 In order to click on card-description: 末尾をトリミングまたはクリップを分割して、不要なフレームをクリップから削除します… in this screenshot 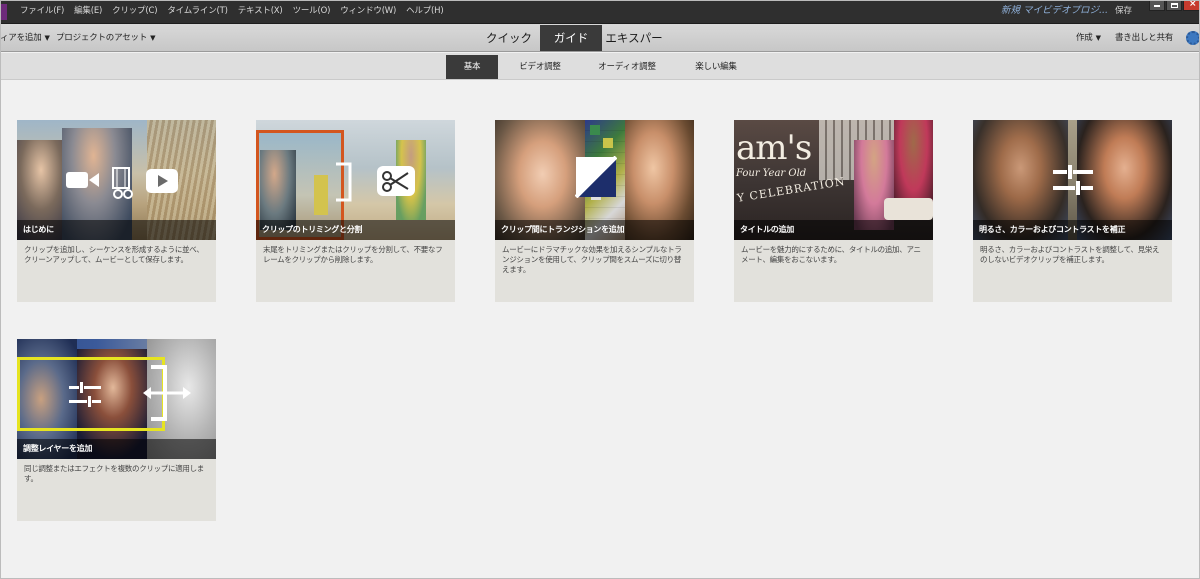, I will do `click(353, 254)`.